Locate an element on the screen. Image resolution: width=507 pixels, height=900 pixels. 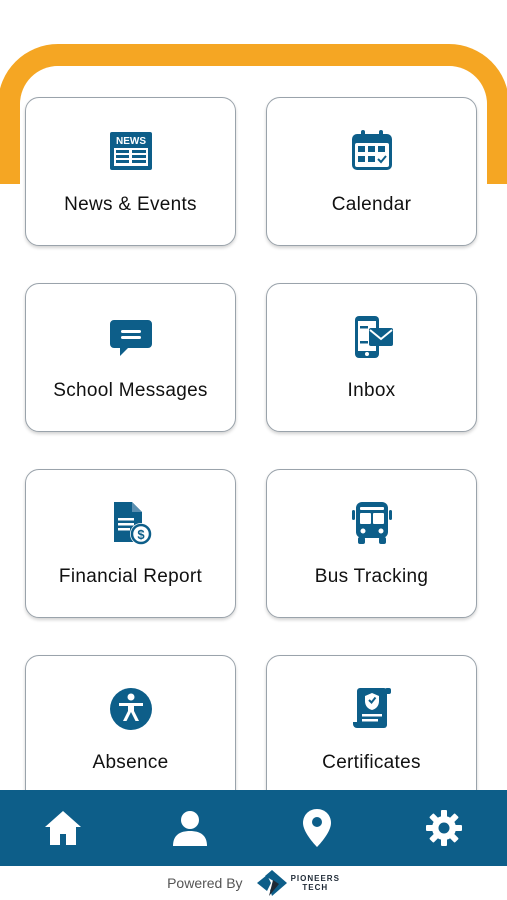
pioneers-logo-icon is located at coordinates (271, 883).